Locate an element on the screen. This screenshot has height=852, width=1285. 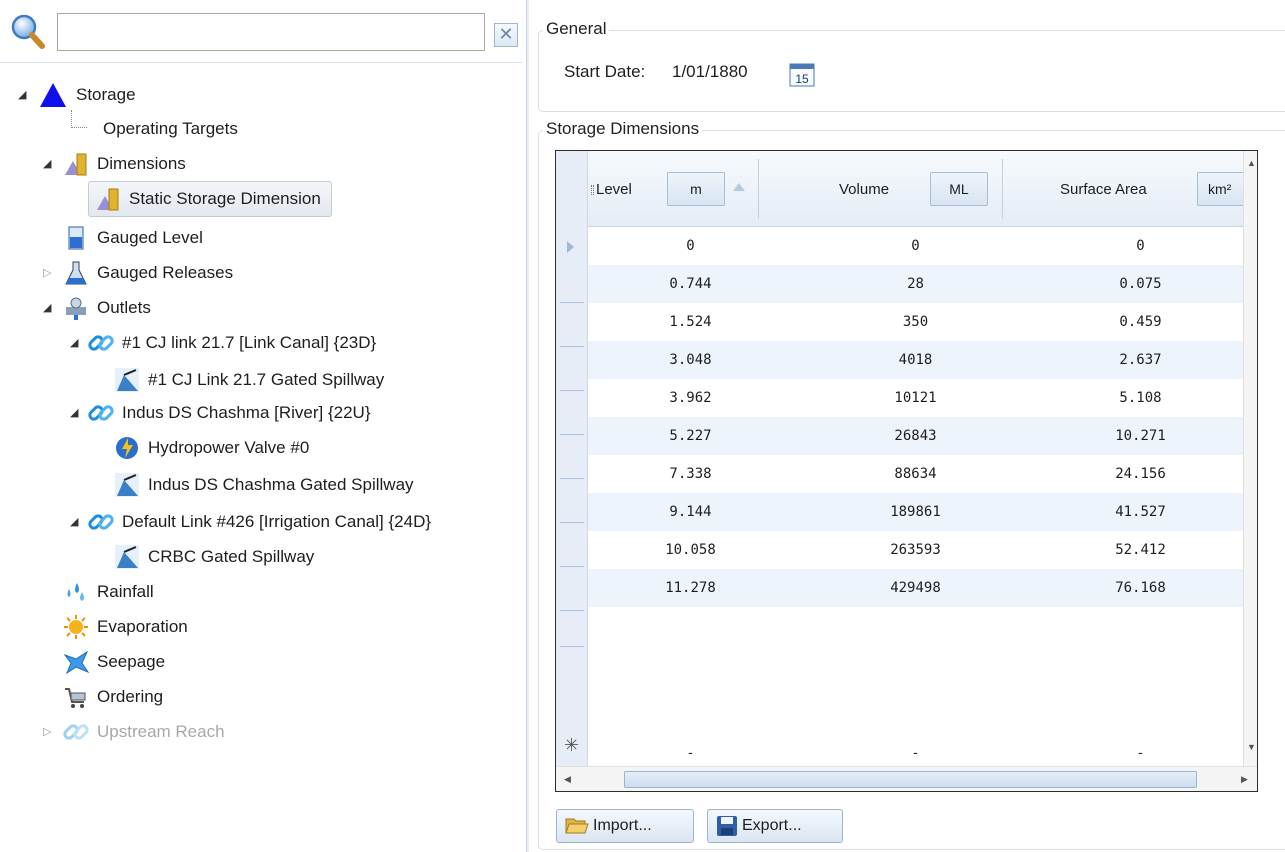
table-cell: 429498 is located at coordinates (915, 588).